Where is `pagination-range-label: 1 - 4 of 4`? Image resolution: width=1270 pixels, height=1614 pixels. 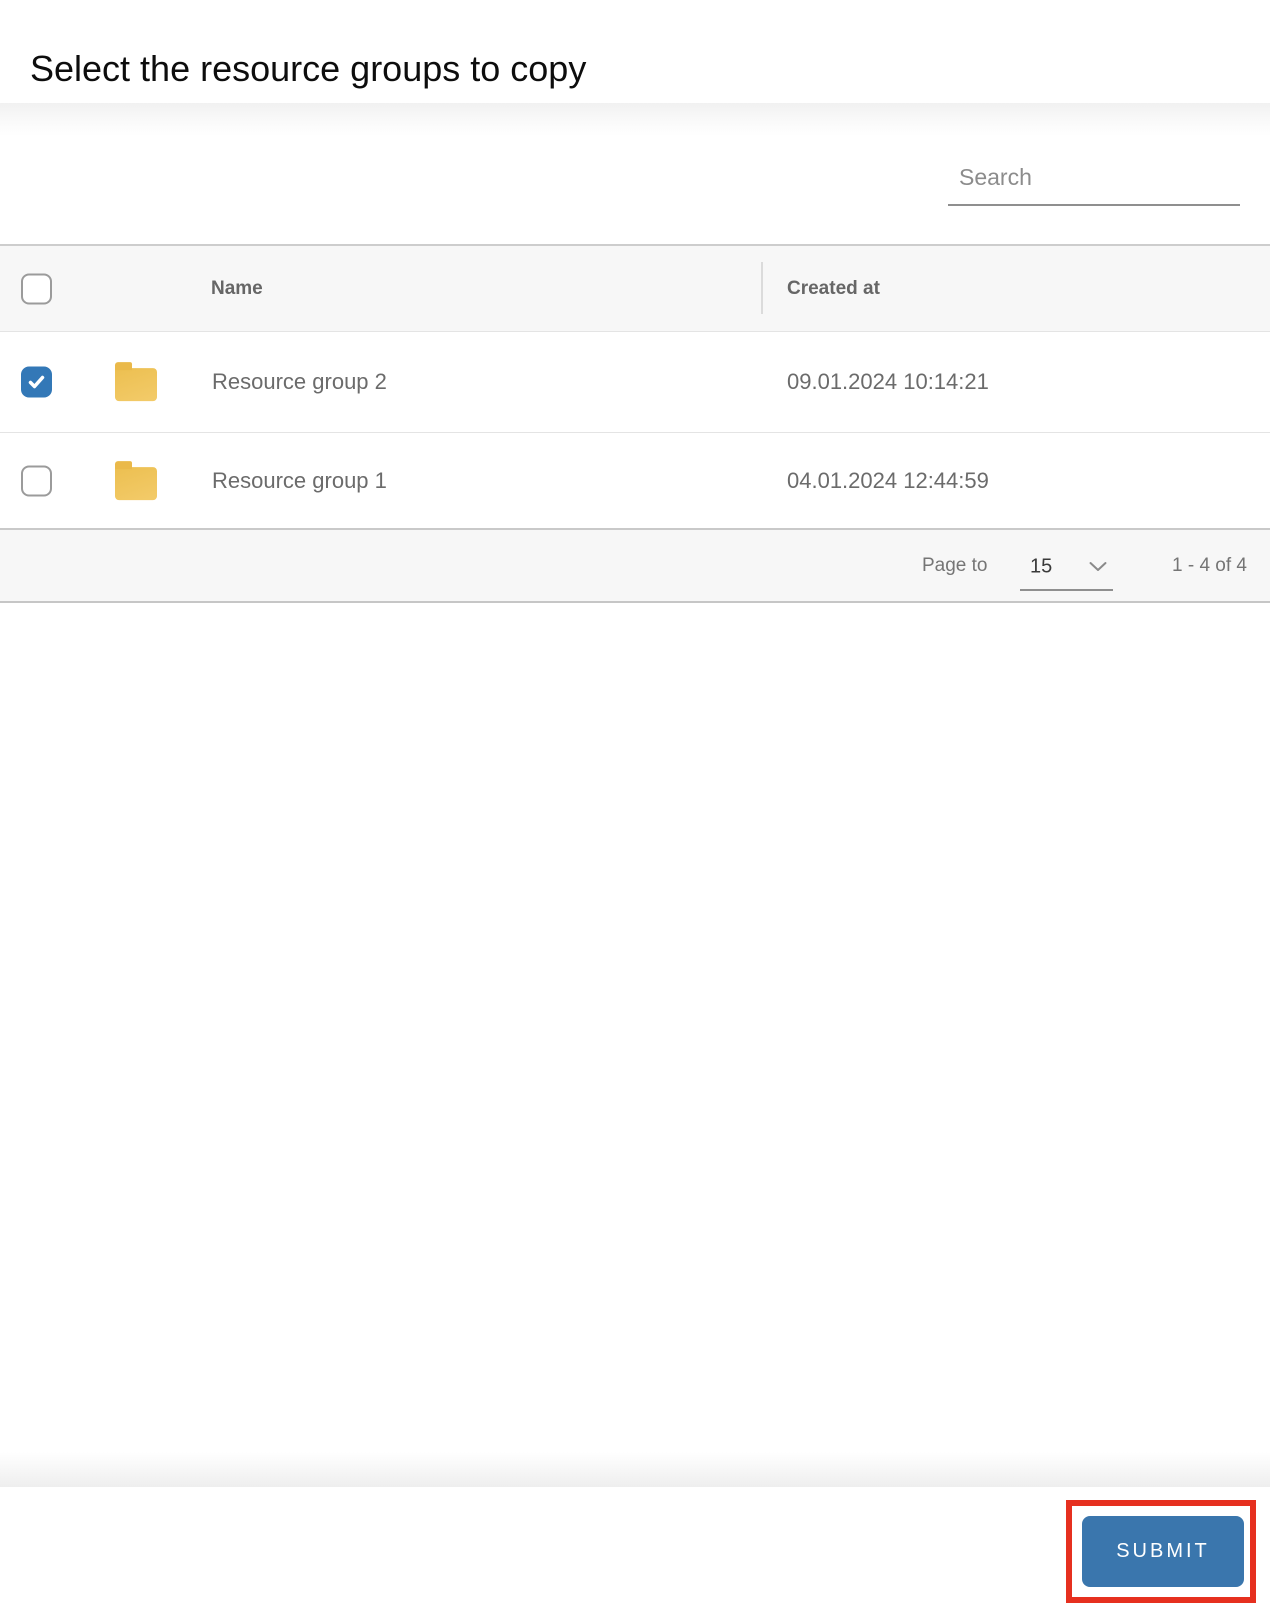 pagination-range-label: 1 - 4 of 4 is located at coordinates (1209, 565).